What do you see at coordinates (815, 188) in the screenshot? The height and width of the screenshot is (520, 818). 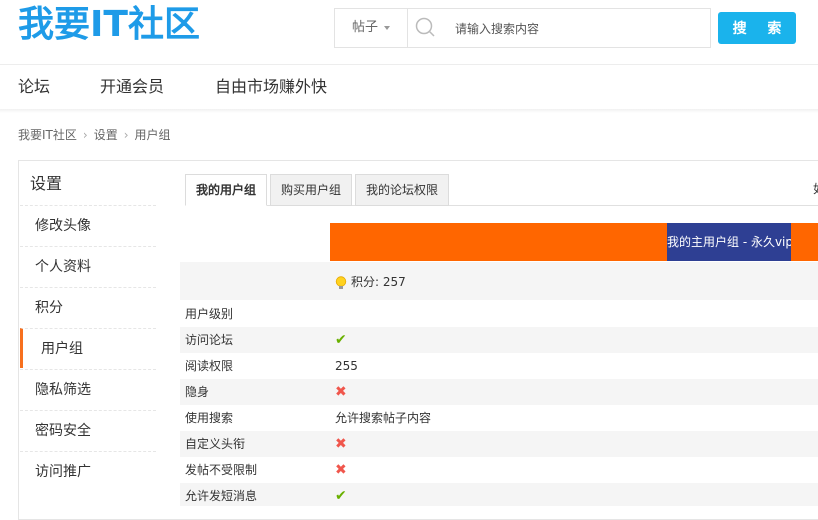 I see `clipped-link: 如` at bounding box center [815, 188].